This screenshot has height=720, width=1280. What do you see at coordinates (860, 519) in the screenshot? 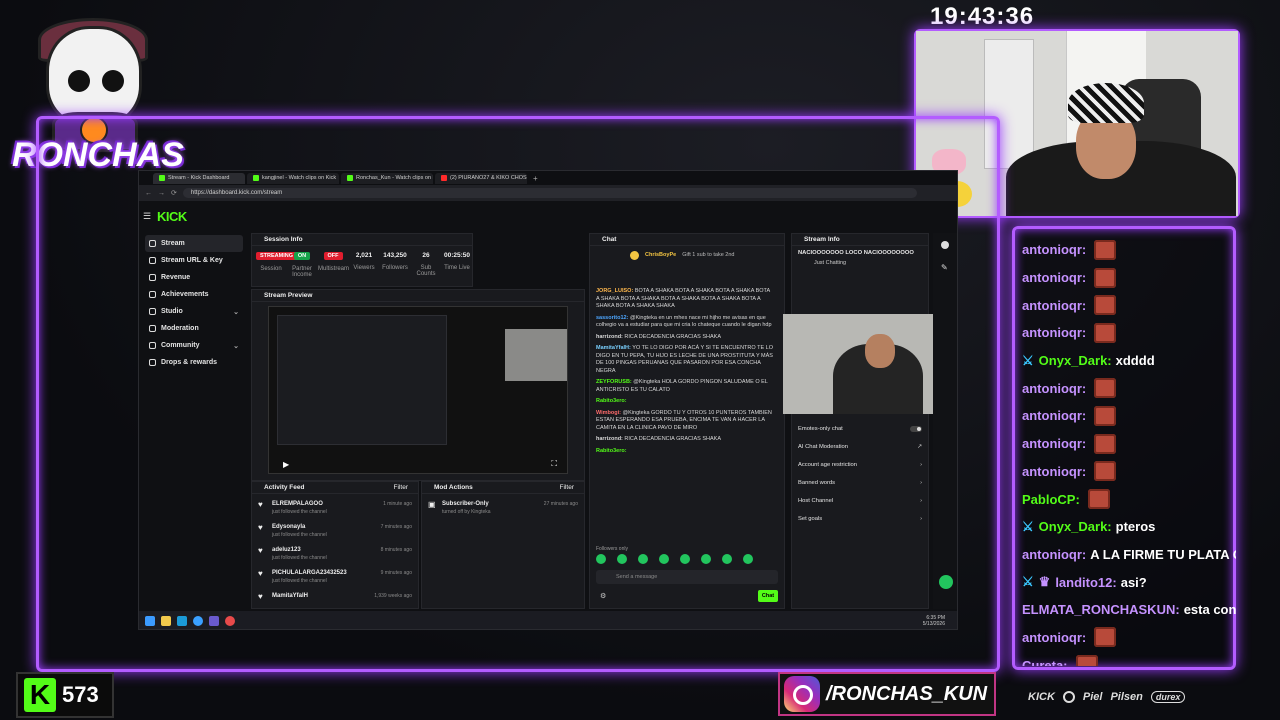
I see `setting-row: Set goals ›` at bounding box center [860, 519].